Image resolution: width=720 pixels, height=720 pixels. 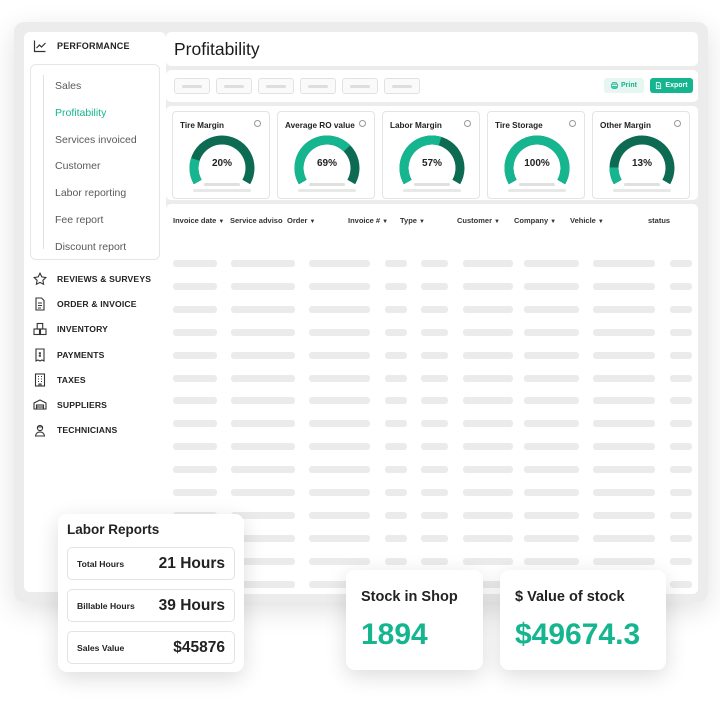 I want to click on labor-row-value: 39 Hours, so click(x=191, y=605).